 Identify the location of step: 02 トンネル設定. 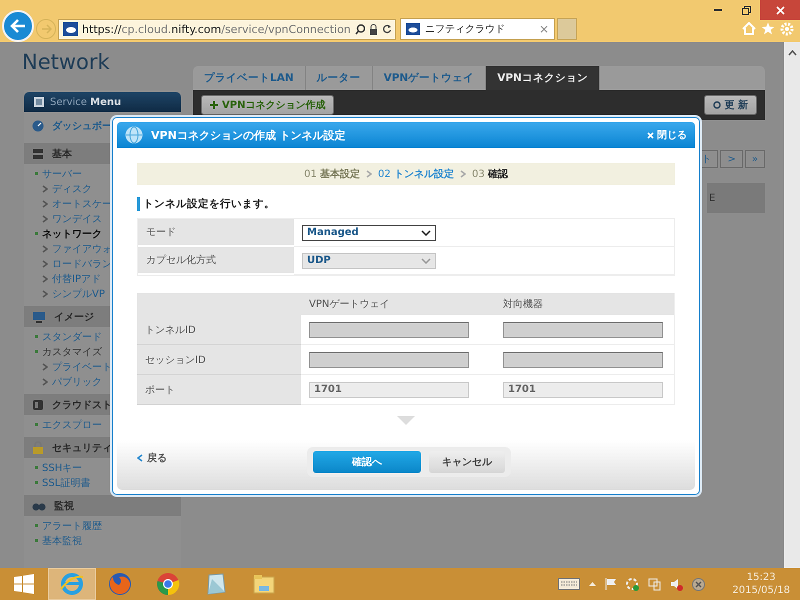
(416, 174).